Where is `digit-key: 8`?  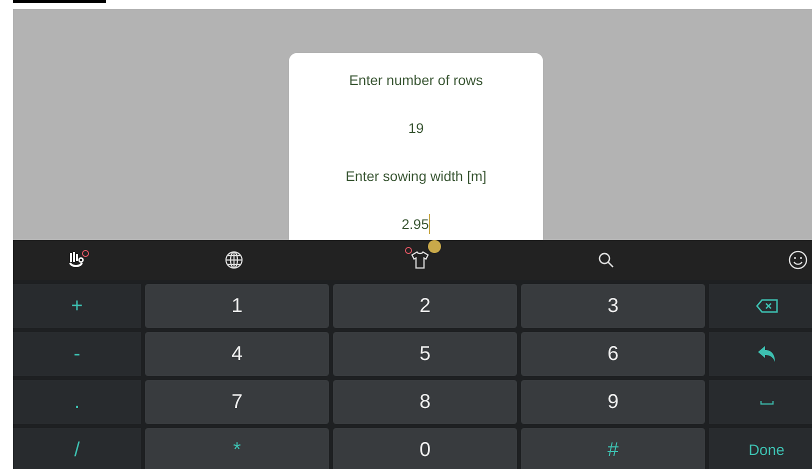 digit-key: 8 is located at coordinates (425, 402).